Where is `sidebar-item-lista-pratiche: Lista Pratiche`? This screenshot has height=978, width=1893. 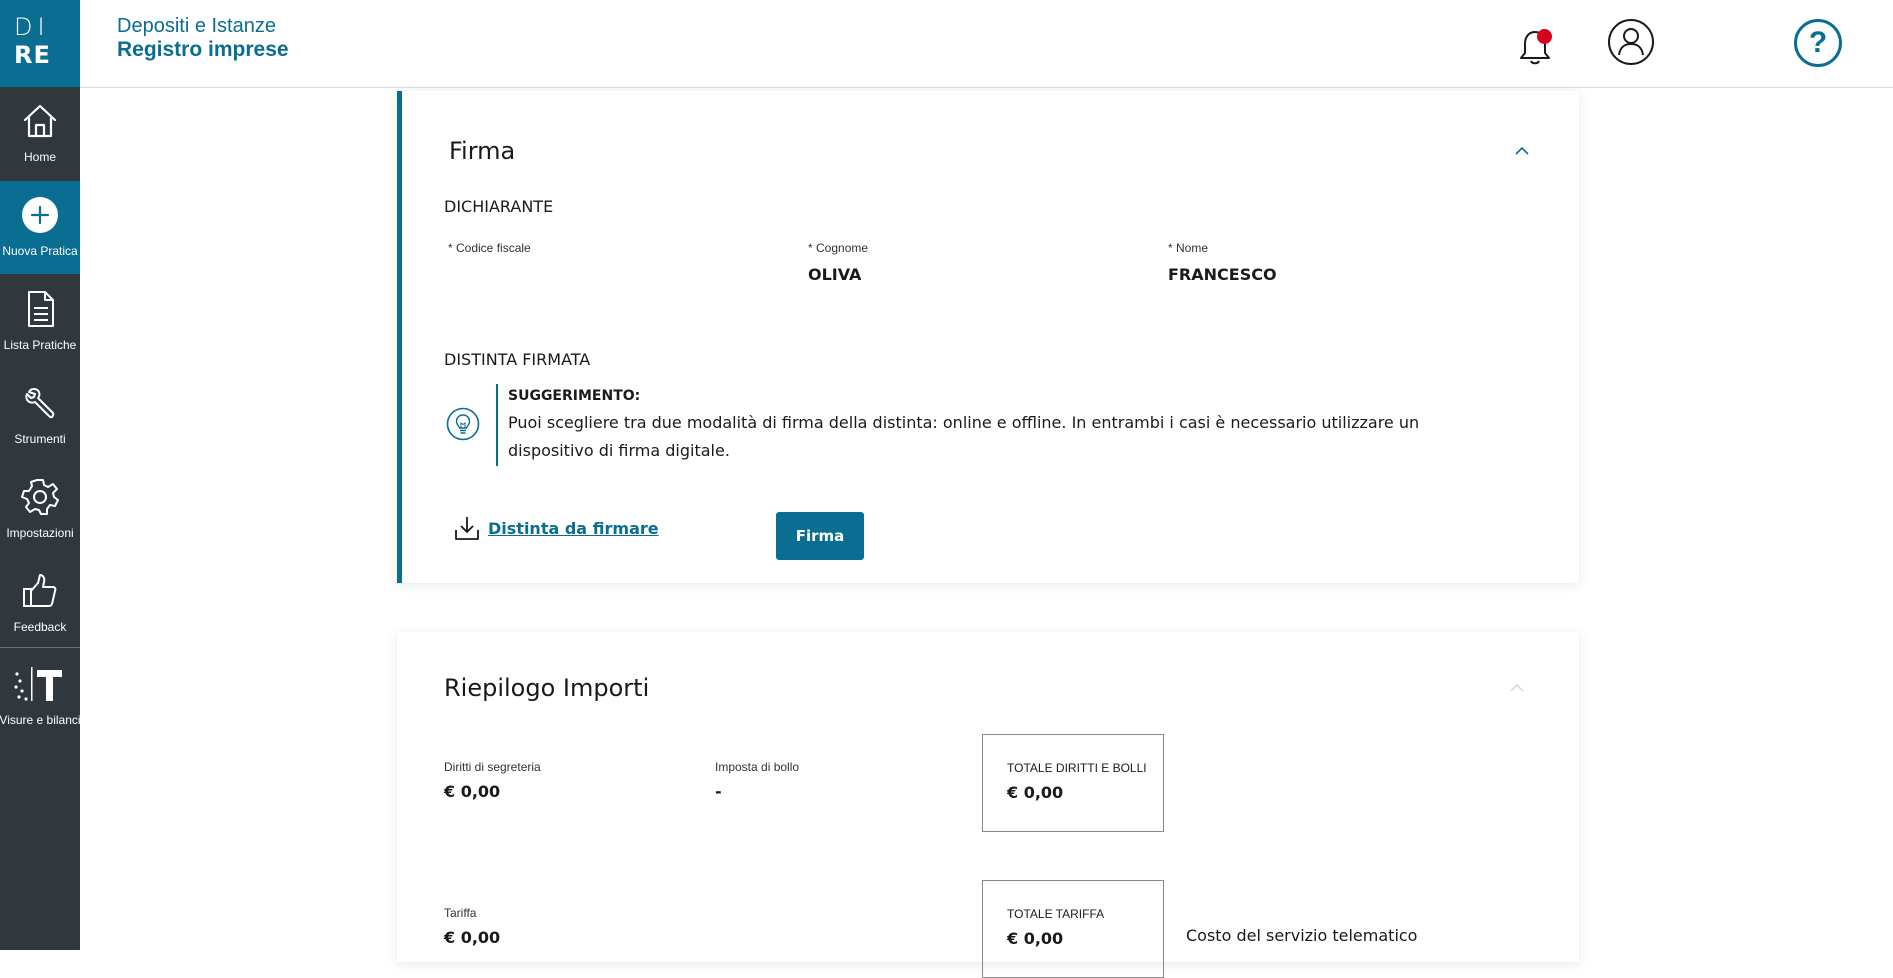
sidebar-item-lista-pratiche: Lista Pratiche is located at coordinates (40, 321).